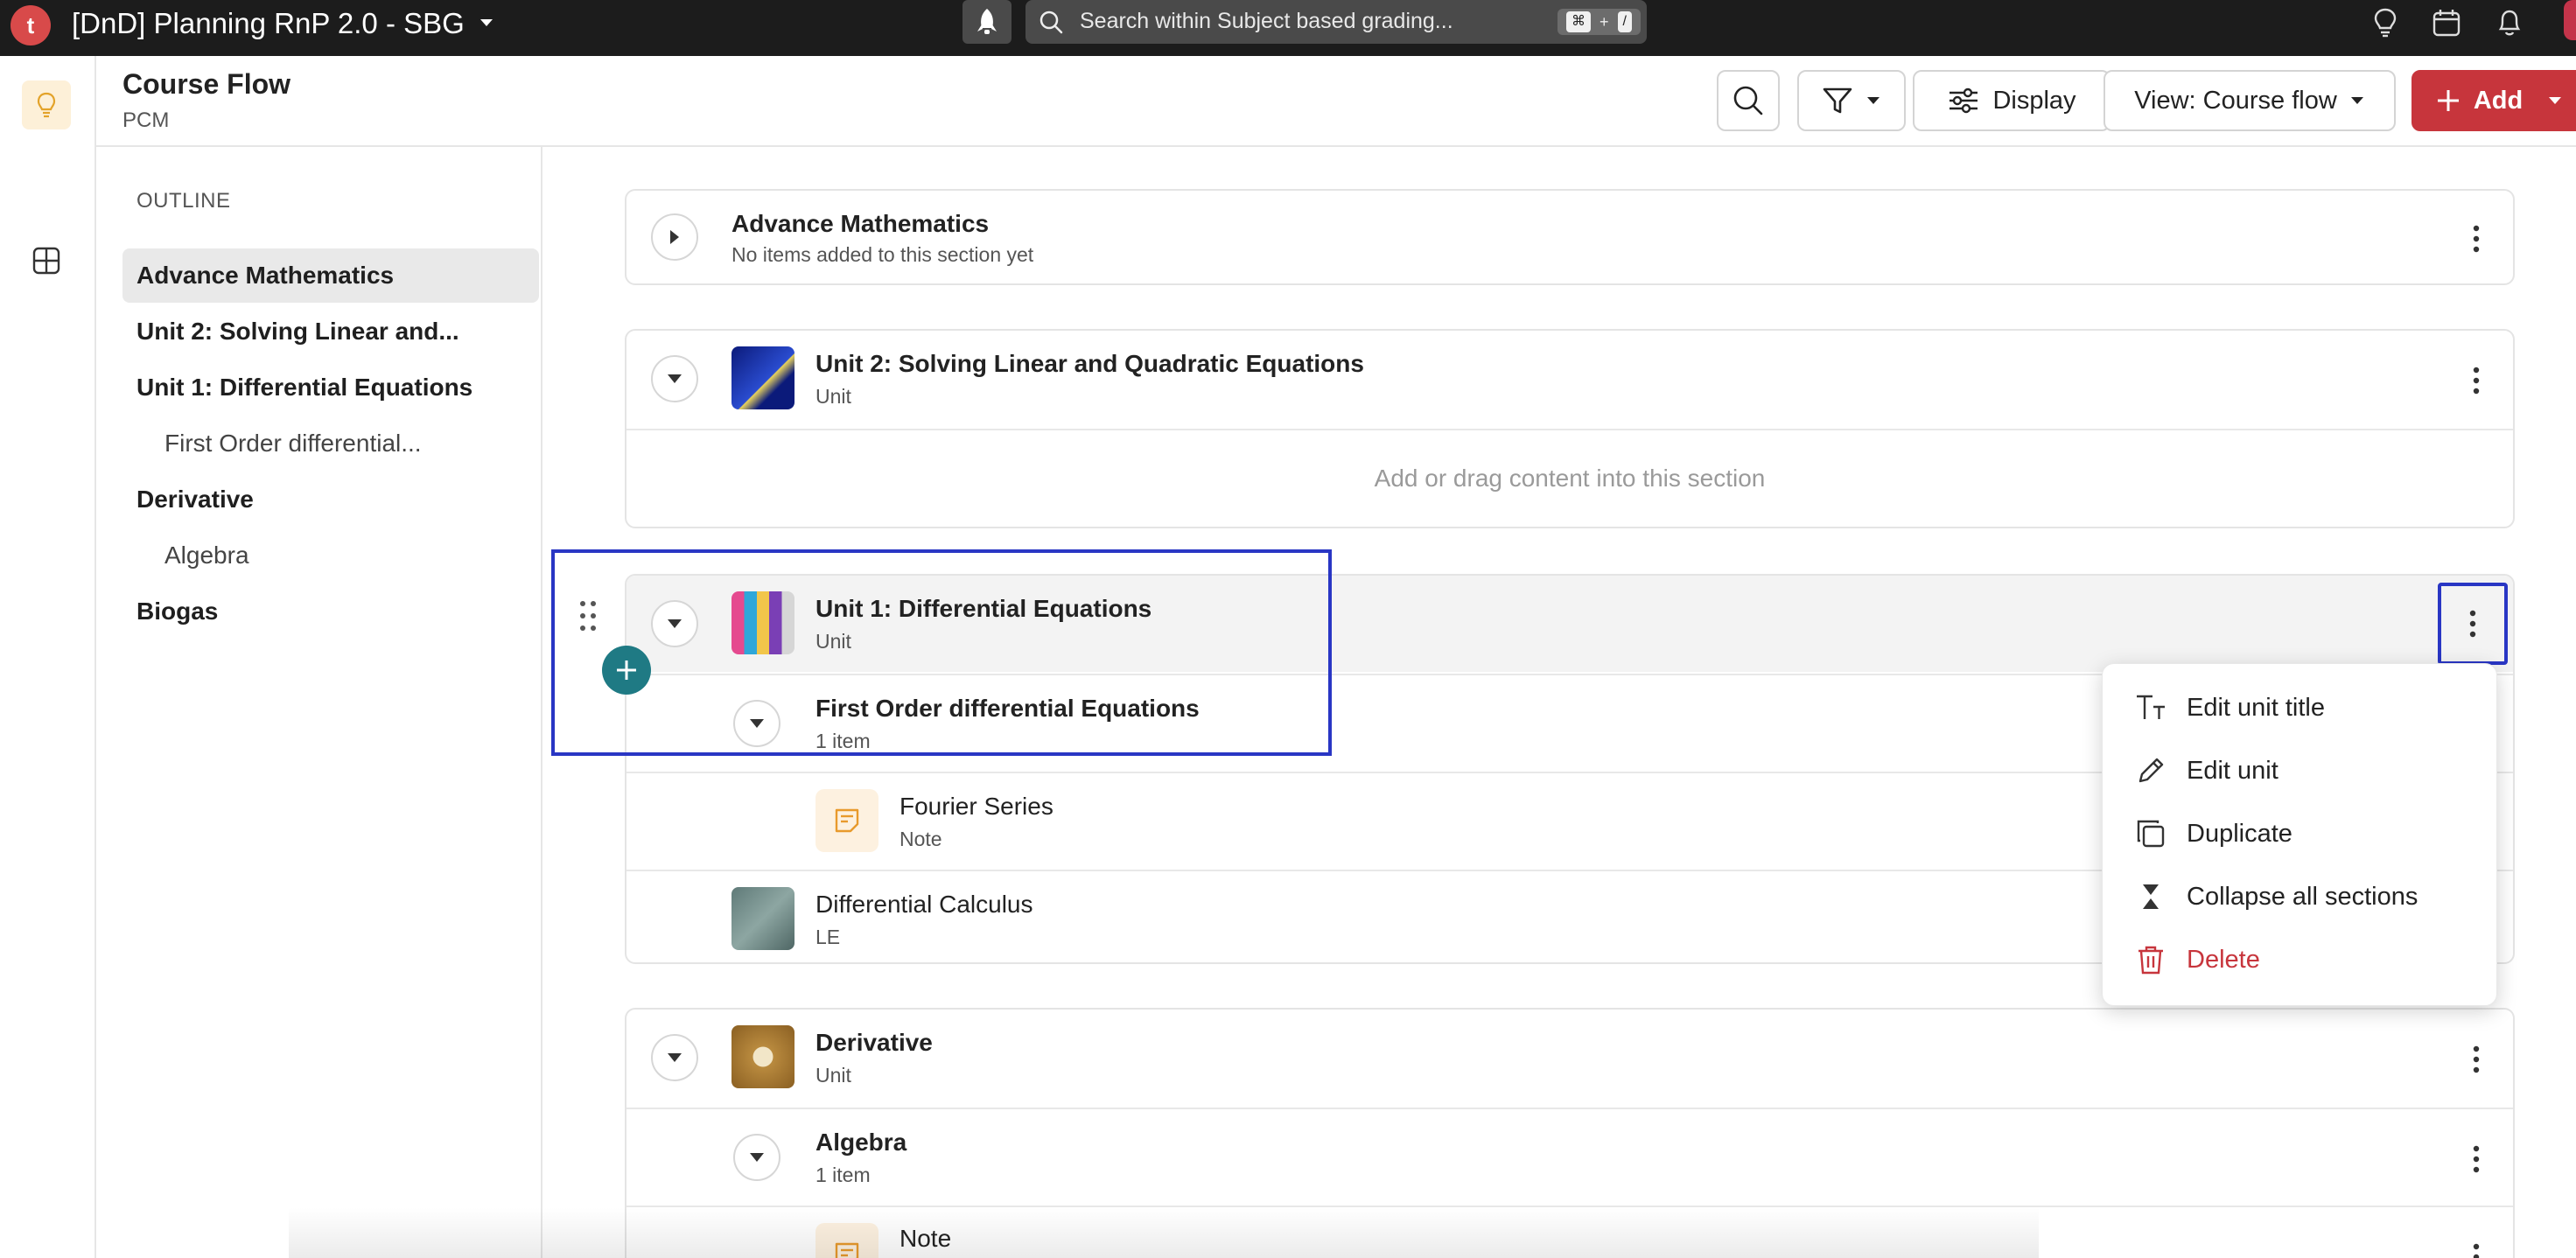  Describe the element at coordinates (2299, 770) in the screenshot. I see `menu-item-edit-unit: Edit unit` at that location.